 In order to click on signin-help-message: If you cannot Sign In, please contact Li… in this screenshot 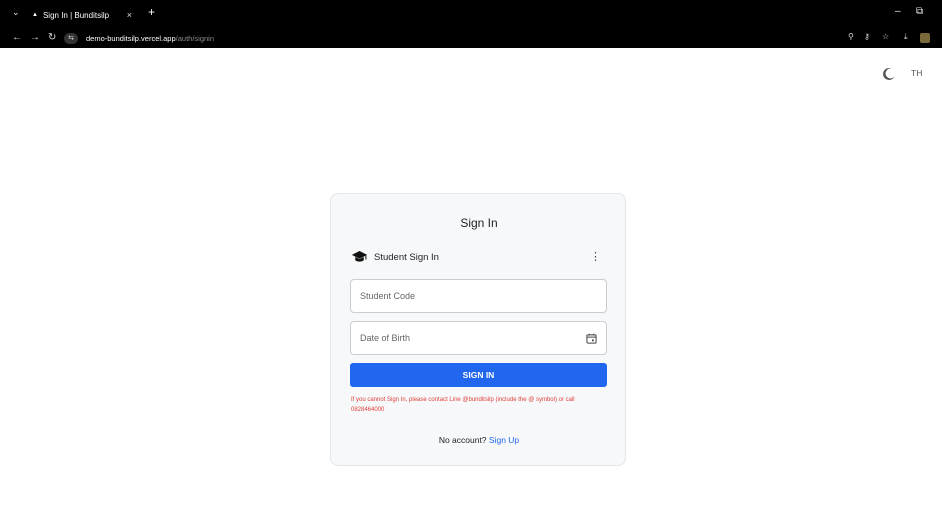, I will do `click(463, 405)`.